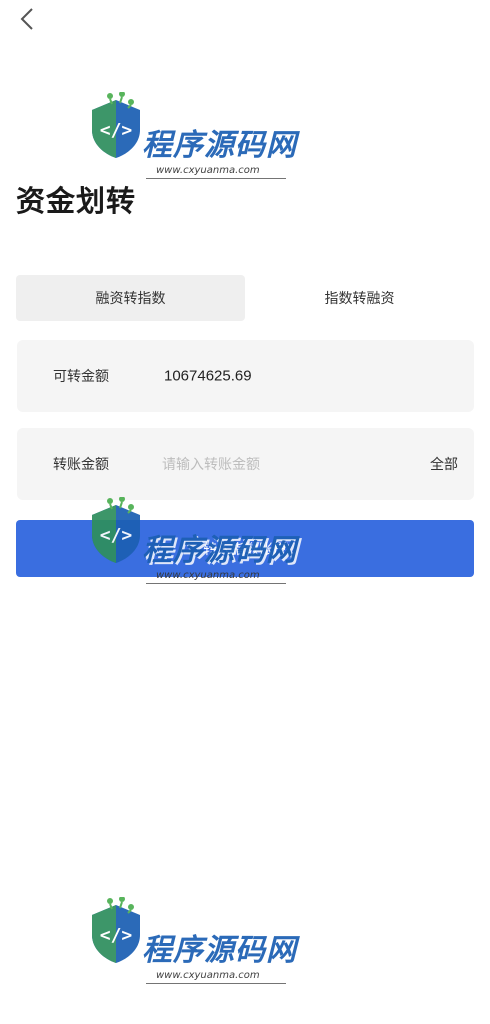  What do you see at coordinates (359, 298) in the screenshot?
I see `tab-index-to-financing: 指数转融资` at bounding box center [359, 298].